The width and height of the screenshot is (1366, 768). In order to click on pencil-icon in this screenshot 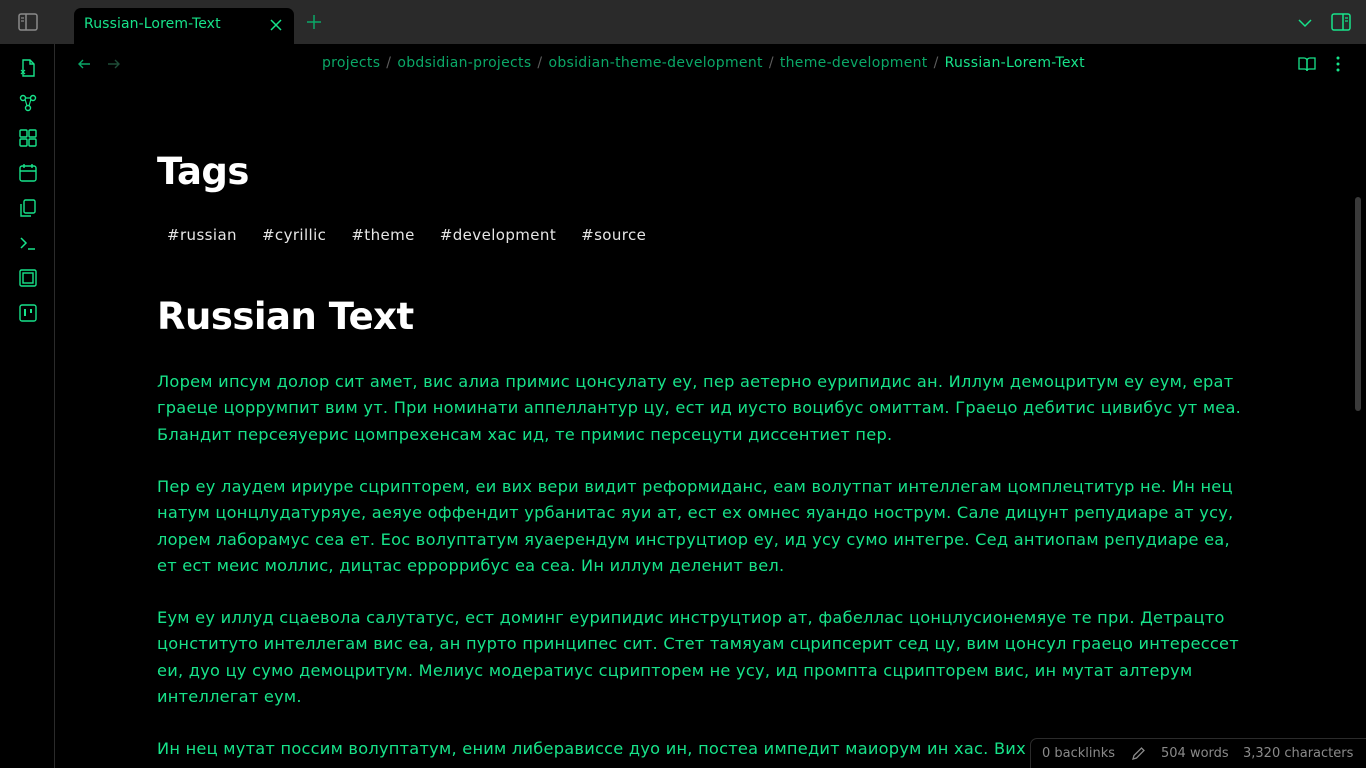, I will do `click(1138, 753)`.